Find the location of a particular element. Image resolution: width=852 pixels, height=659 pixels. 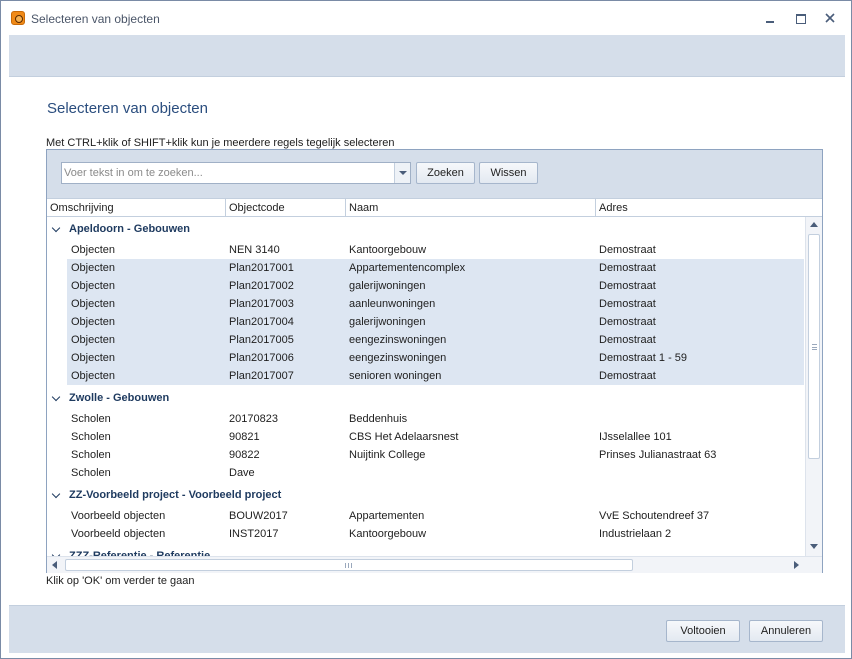

table-row: Objecten NEN 3140 Kantoorgebouw Demostraat is located at coordinates (435, 250).